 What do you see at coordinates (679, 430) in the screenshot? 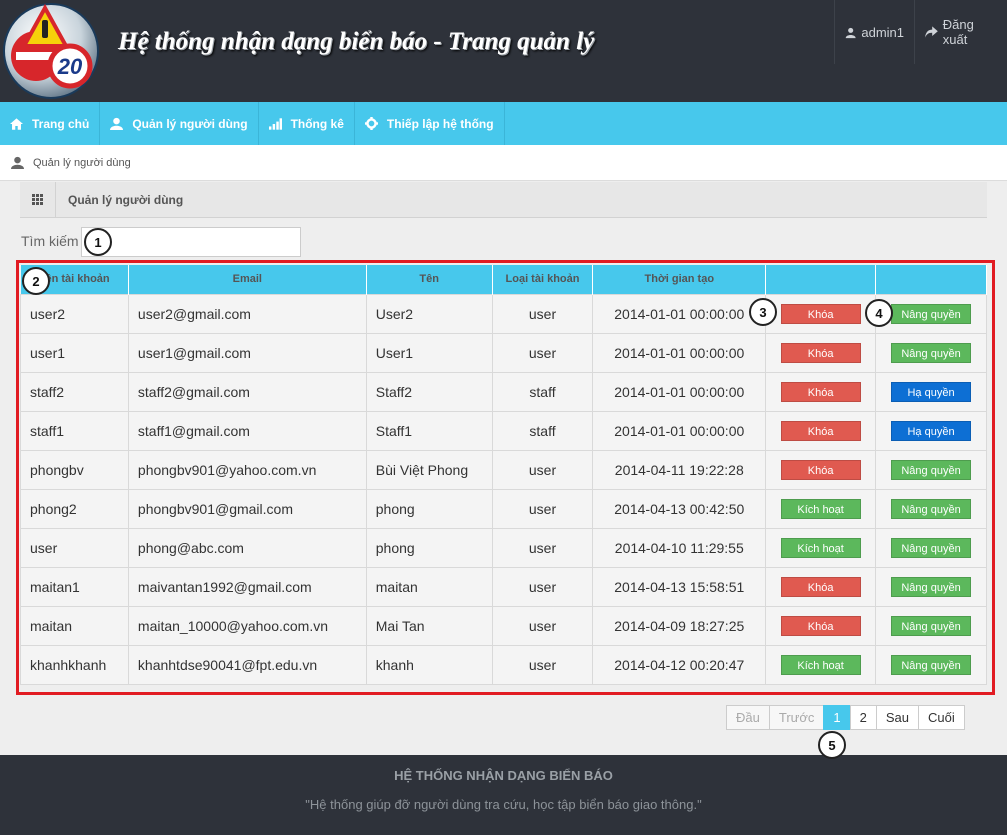
I see `cell-created: 2014-01-01 00:00:00` at bounding box center [679, 430].